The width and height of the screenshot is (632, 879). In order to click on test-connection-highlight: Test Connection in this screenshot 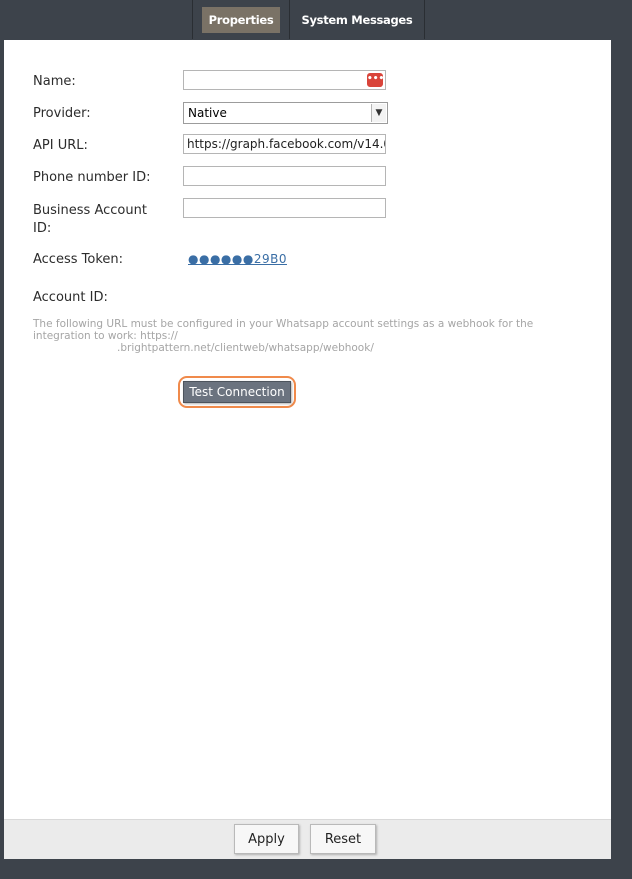, I will do `click(237, 392)`.